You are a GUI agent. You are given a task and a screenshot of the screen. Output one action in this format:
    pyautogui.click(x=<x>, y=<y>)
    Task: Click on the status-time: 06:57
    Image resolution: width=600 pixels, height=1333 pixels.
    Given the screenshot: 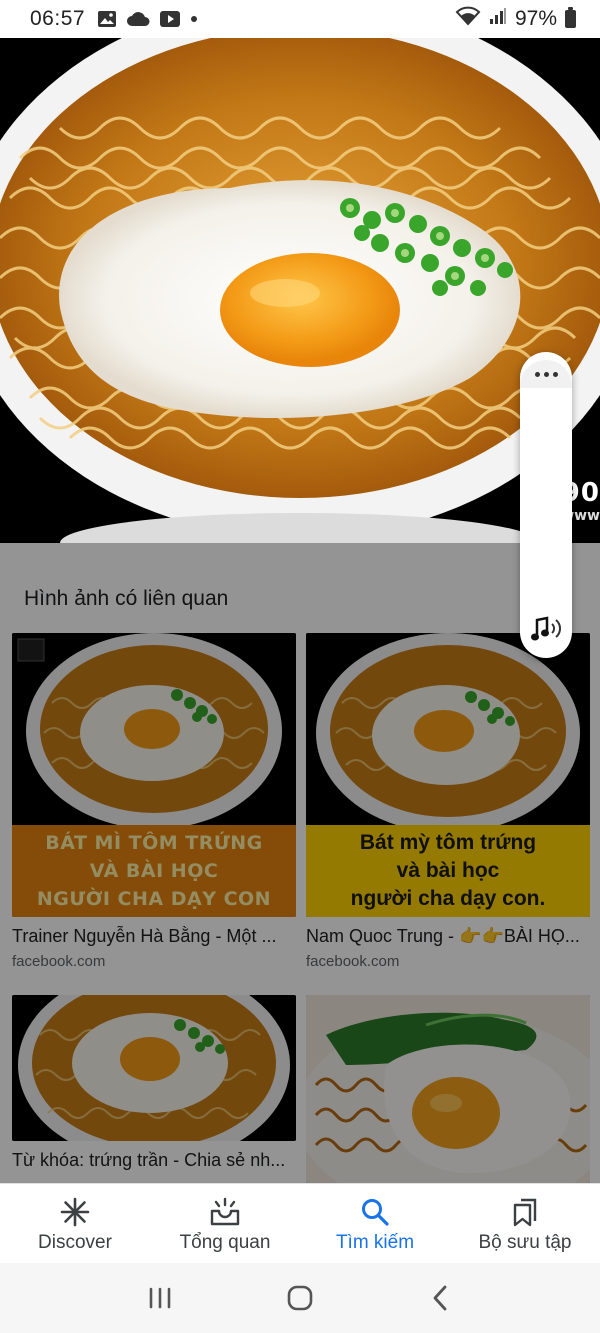 What is the action you would take?
    pyautogui.click(x=58, y=18)
    